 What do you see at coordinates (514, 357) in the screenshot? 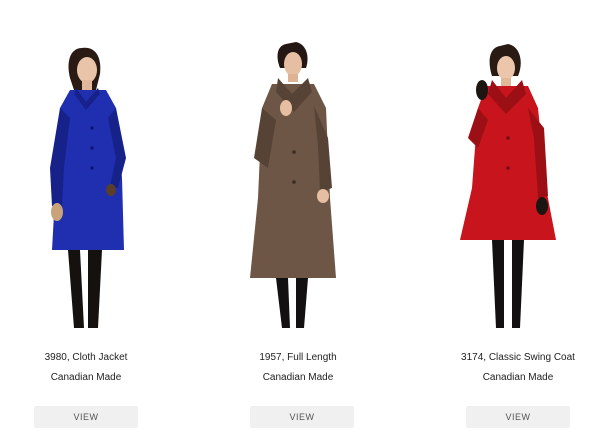
I see `product-title: 3174, Classic Swing Coat` at bounding box center [514, 357].